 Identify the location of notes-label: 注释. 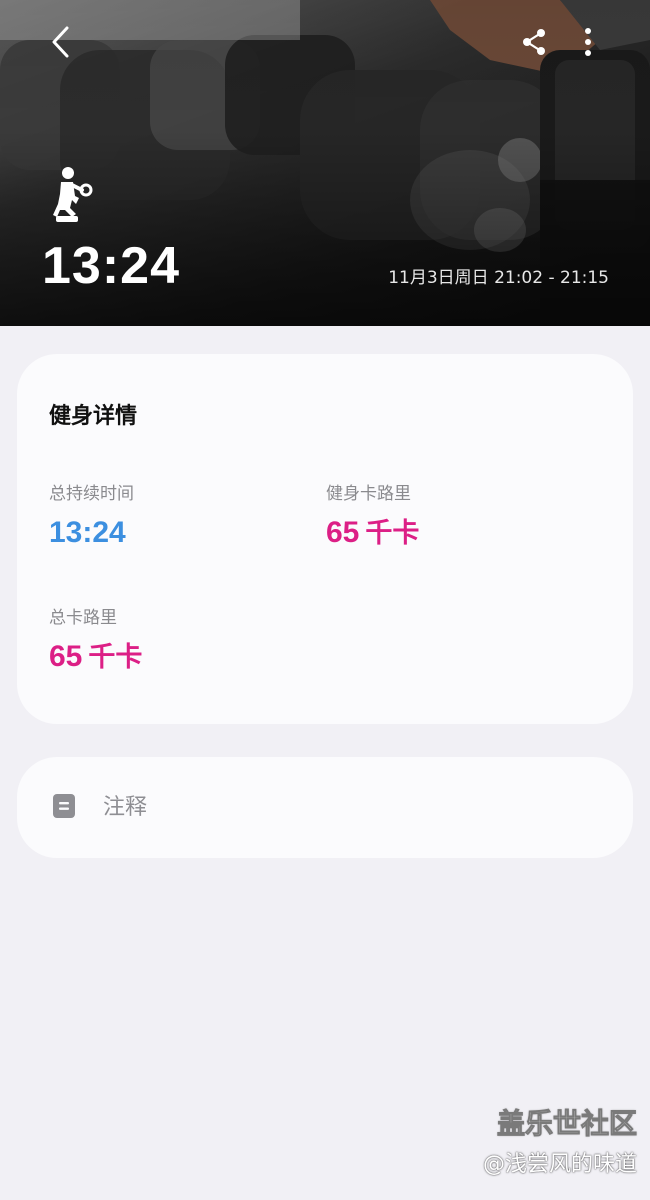
(125, 807).